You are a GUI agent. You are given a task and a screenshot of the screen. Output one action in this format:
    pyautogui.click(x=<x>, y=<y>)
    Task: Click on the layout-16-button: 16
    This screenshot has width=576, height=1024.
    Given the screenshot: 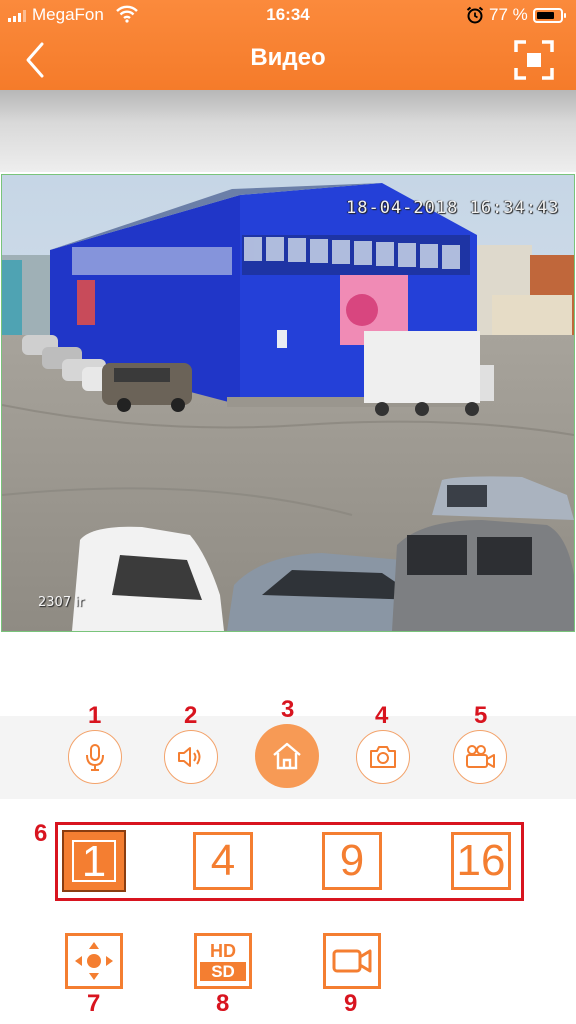 What is the action you would take?
    pyautogui.click(x=481, y=861)
    